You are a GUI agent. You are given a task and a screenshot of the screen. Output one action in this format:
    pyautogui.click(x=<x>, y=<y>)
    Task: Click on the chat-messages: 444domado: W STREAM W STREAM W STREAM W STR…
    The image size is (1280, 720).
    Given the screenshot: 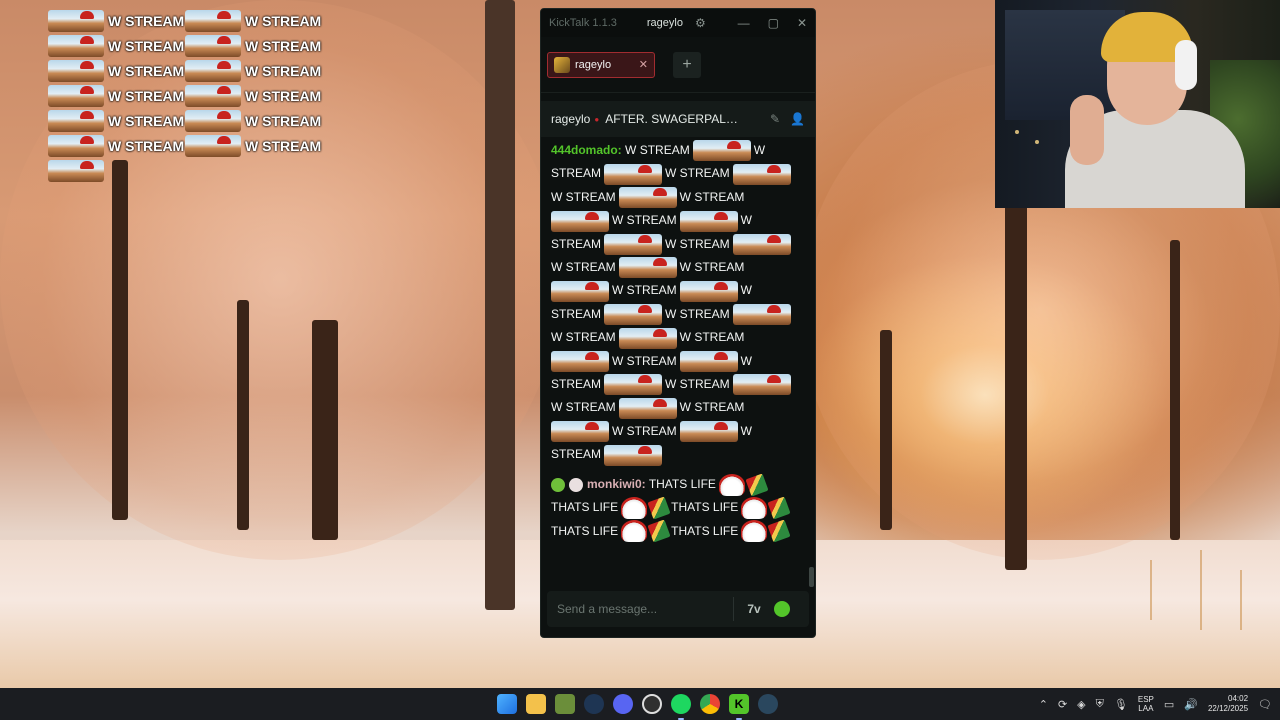 What is the action you would take?
    pyautogui.click(x=675, y=363)
    